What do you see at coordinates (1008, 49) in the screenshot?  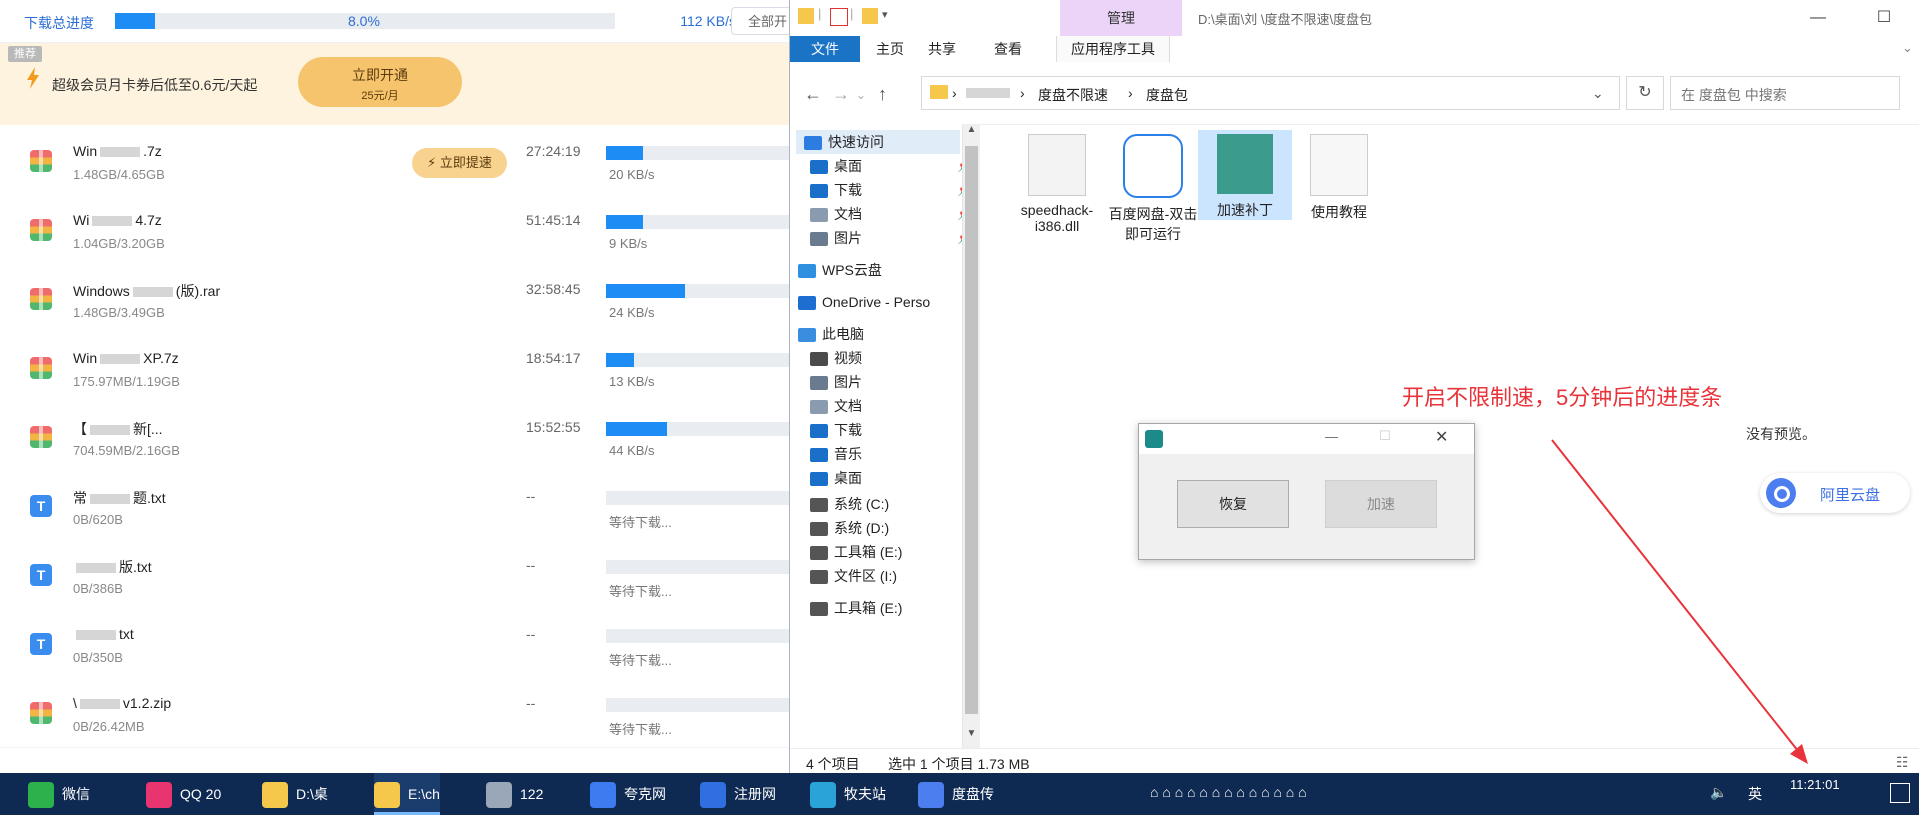 I see `tab-view: 查看` at bounding box center [1008, 49].